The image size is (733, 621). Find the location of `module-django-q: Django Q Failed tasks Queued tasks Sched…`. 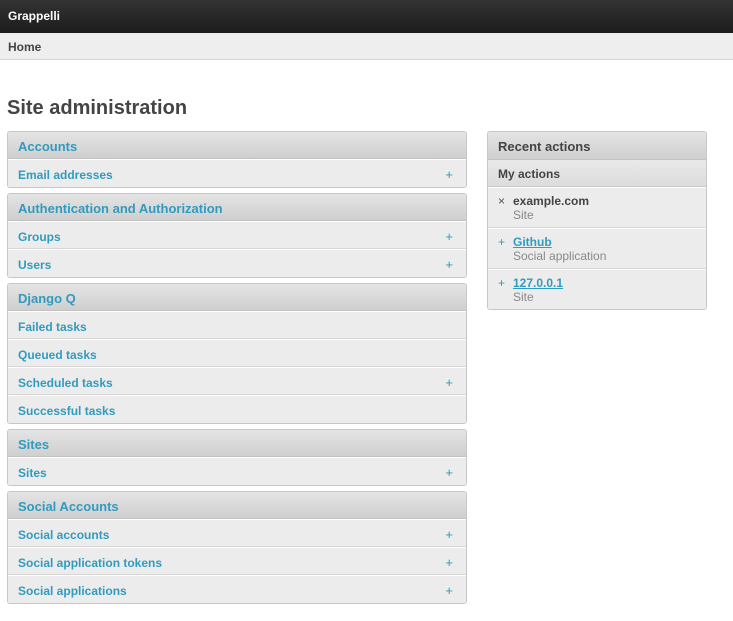

module-django-q: Django Q Failed tasks Queued tasks Sched… is located at coordinates (237, 353).